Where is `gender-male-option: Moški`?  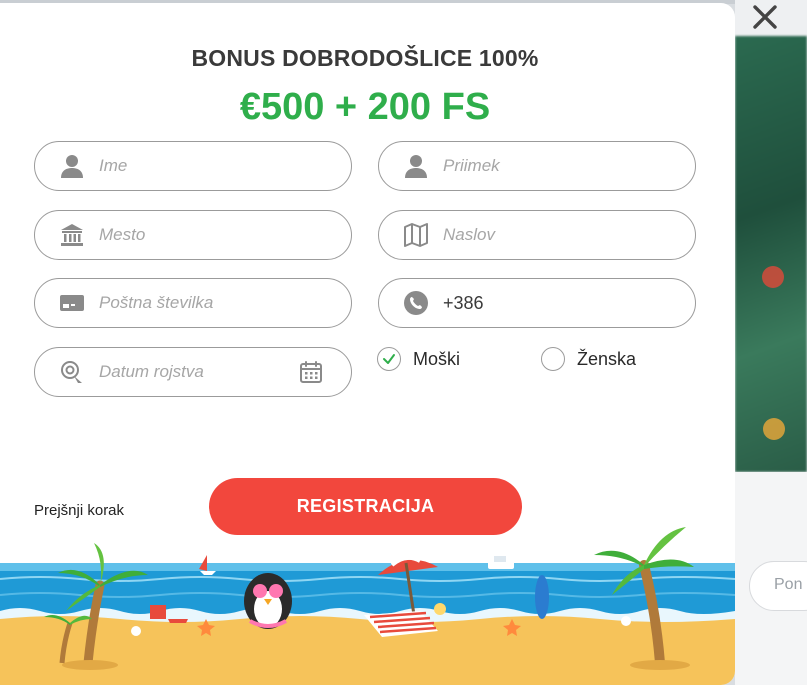
gender-male-option: Moški is located at coordinates (418, 359).